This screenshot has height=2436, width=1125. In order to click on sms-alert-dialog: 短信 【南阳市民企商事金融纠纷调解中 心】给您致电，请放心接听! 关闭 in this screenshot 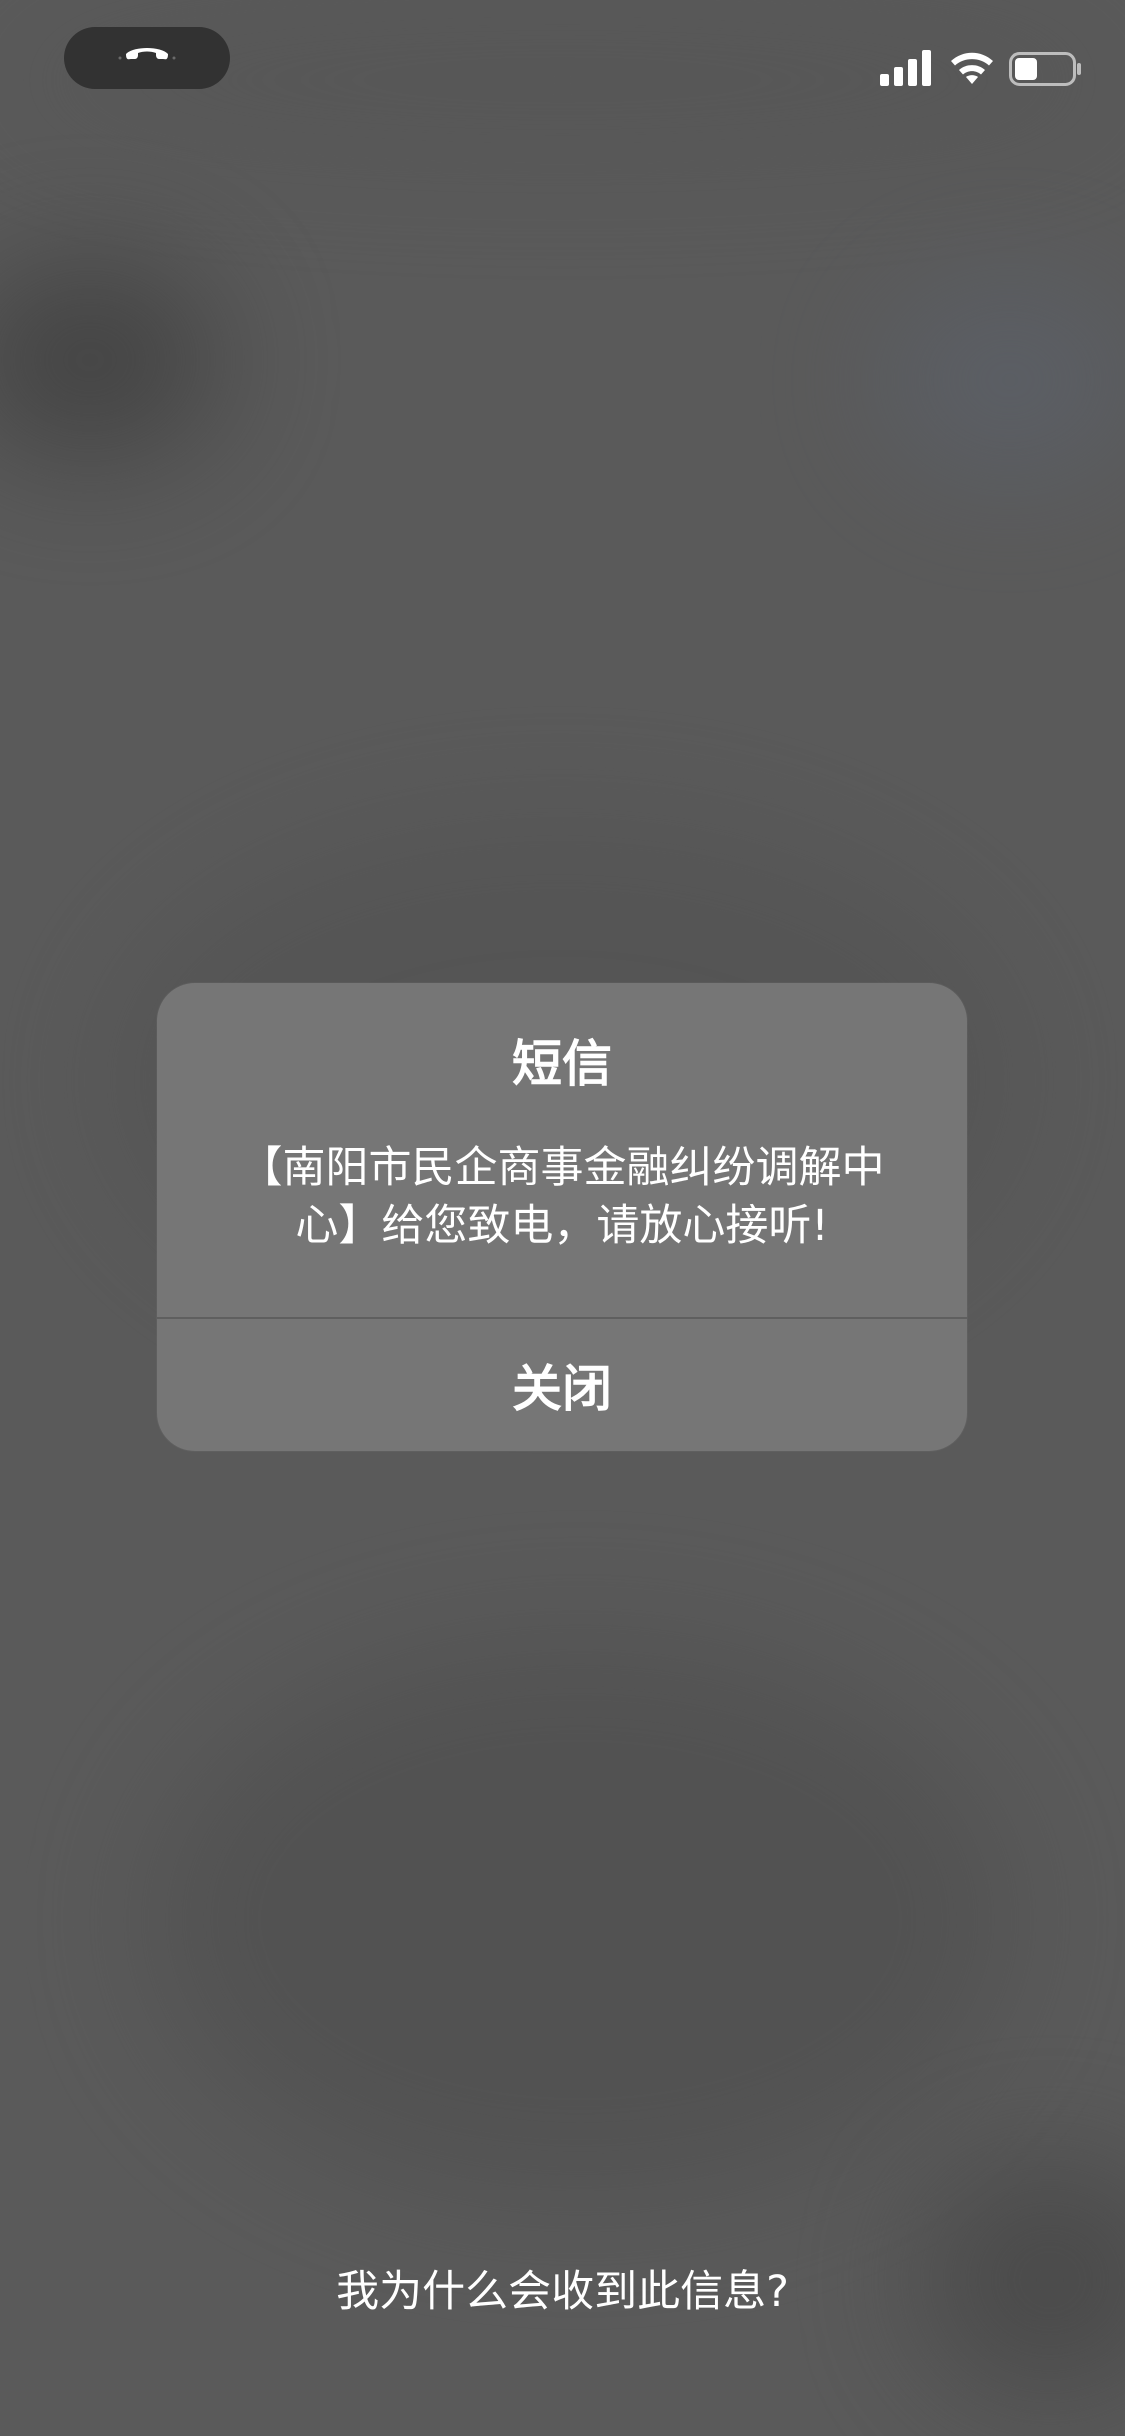, I will do `click(562, 1217)`.